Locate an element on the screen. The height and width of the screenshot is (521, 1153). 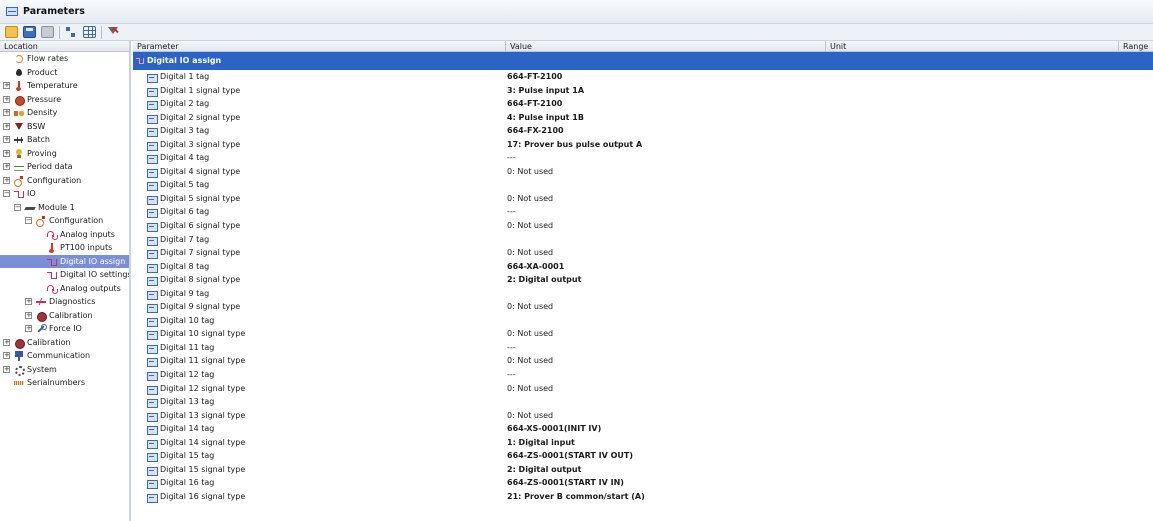
tree-item: − Configuration is located at coordinates (64, 221).